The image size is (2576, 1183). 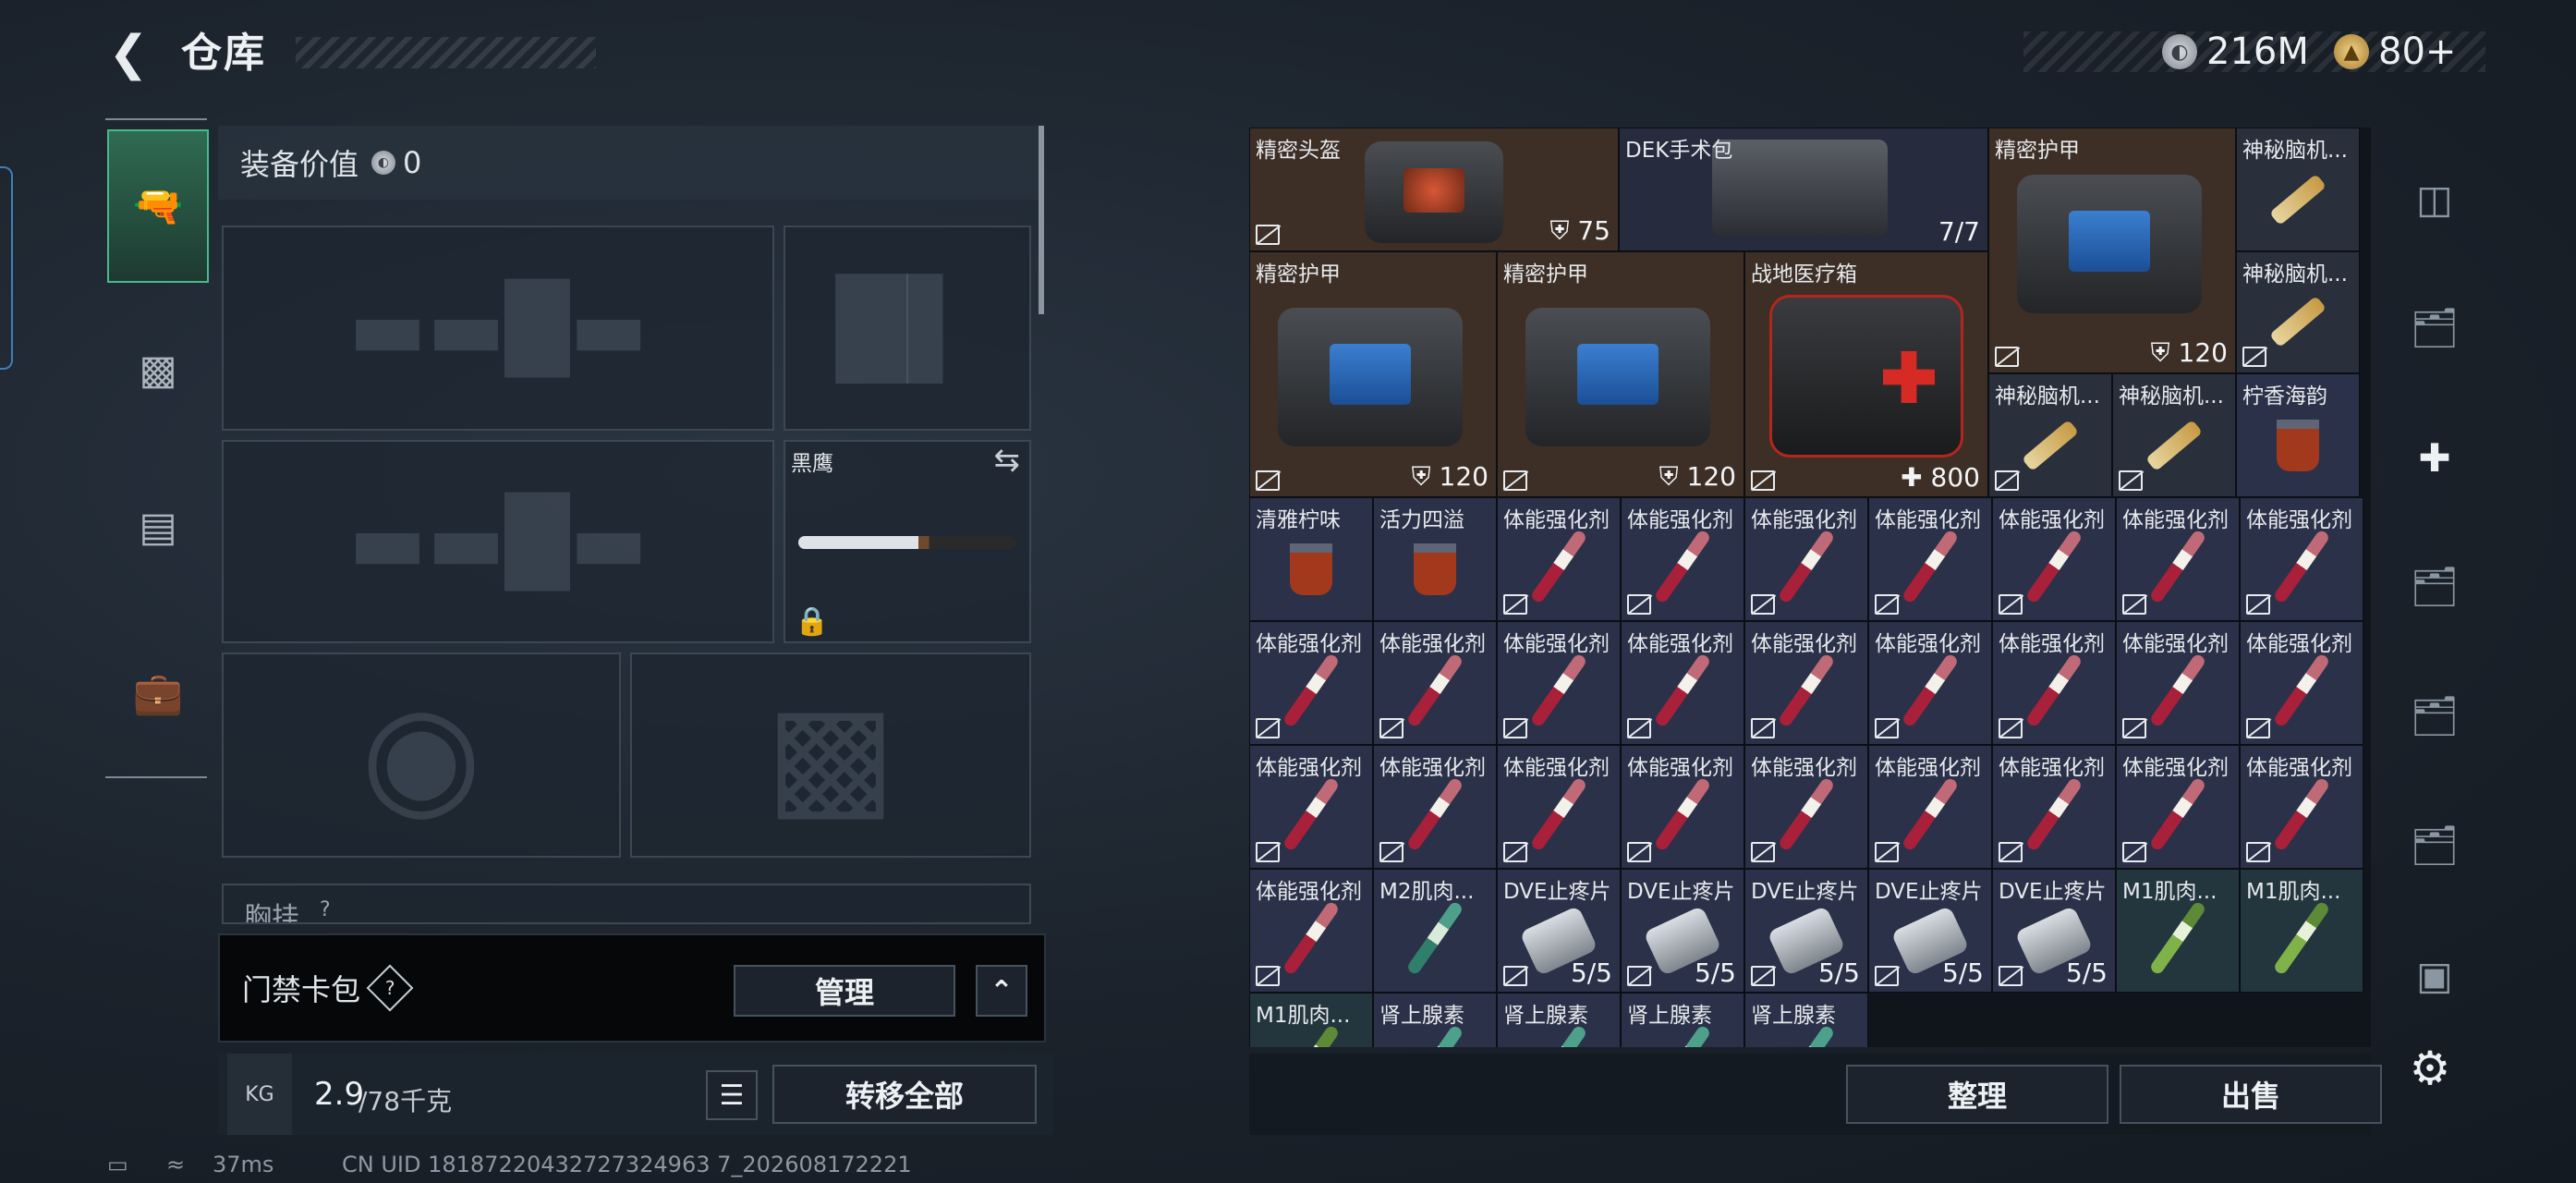 I want to click on melee-slot: 黑鹰 ⇆ 🔒, so click(x=907, y=541).